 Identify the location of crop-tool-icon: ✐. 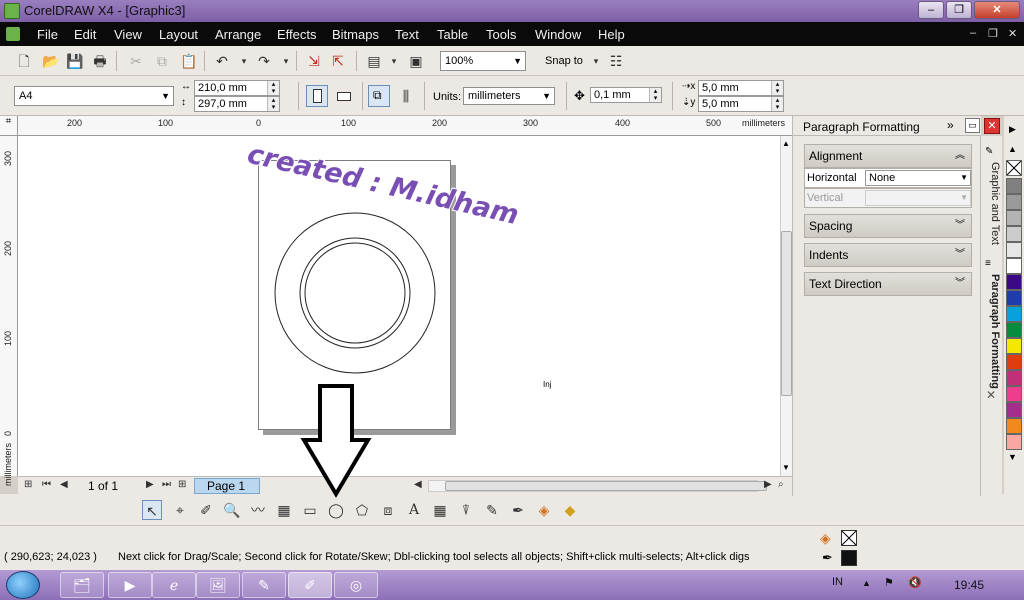
(206, 510).